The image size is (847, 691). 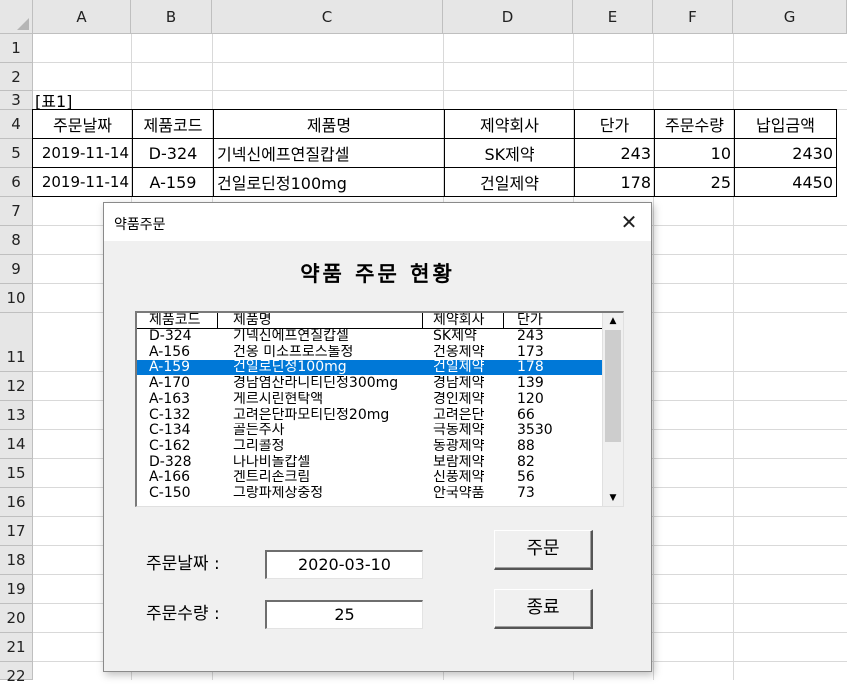 I want to click on list-item-company: 안국약품, so click(x=459, y=493).